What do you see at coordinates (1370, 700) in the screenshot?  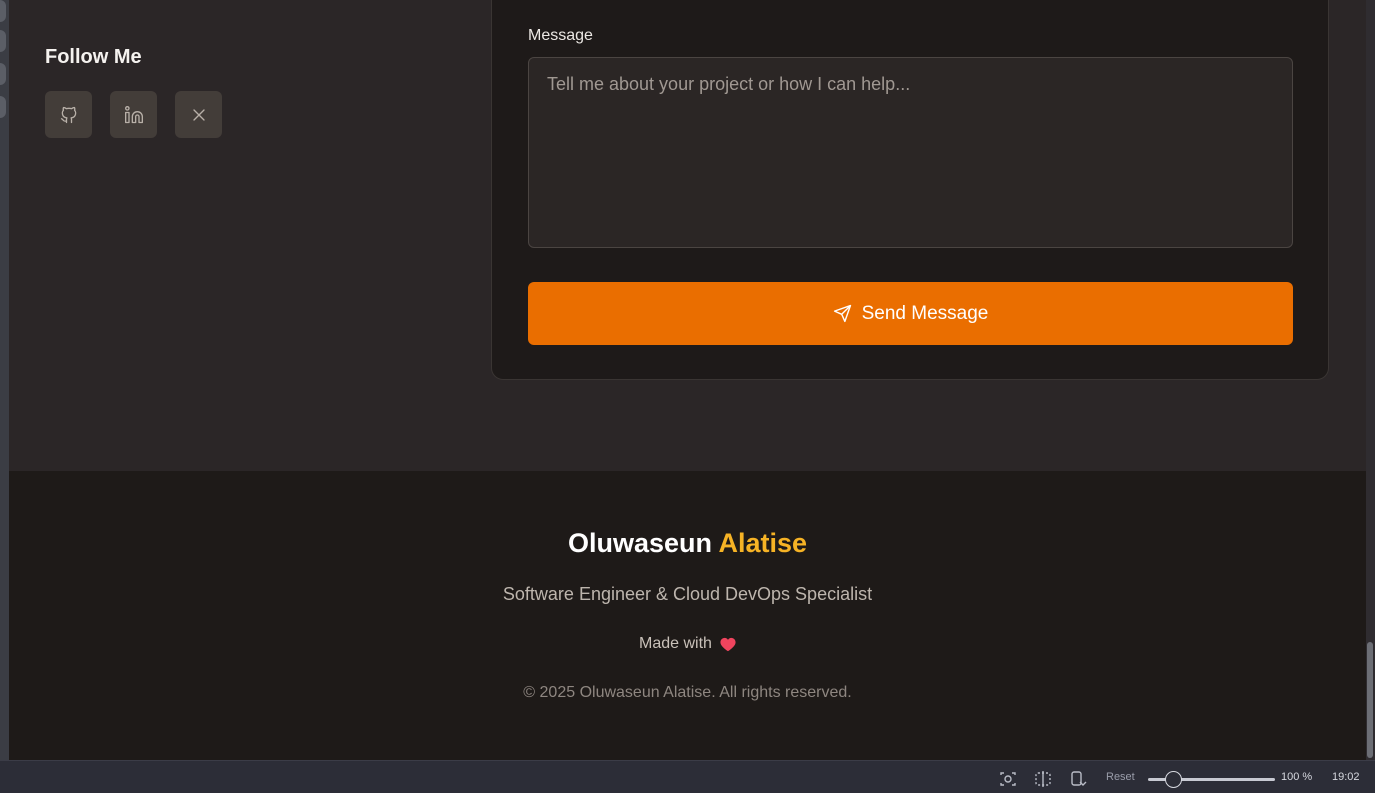 I see `scrollbar-thumb` at bounding box center [1370, 700].